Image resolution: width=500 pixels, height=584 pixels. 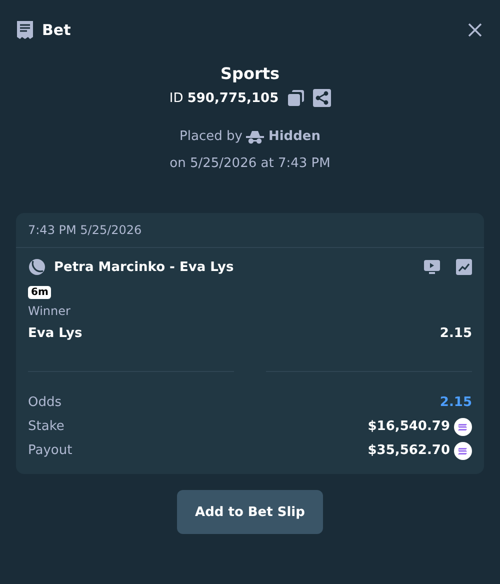 What do you see at coordinates (432, 267) in the screenshot?
I see `tv-icon` at bounding box center [432, 267].